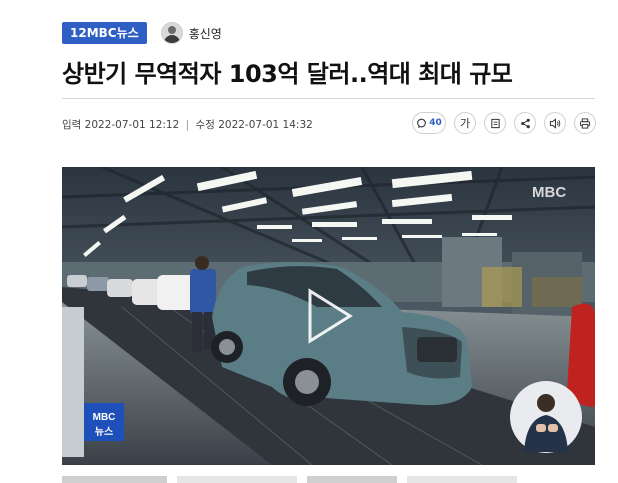 The width and height of the screenshot is (618, 483). Describe the element at coordinates (205, 125) in the screenshot. I see `edit-label: 수정` at that location.